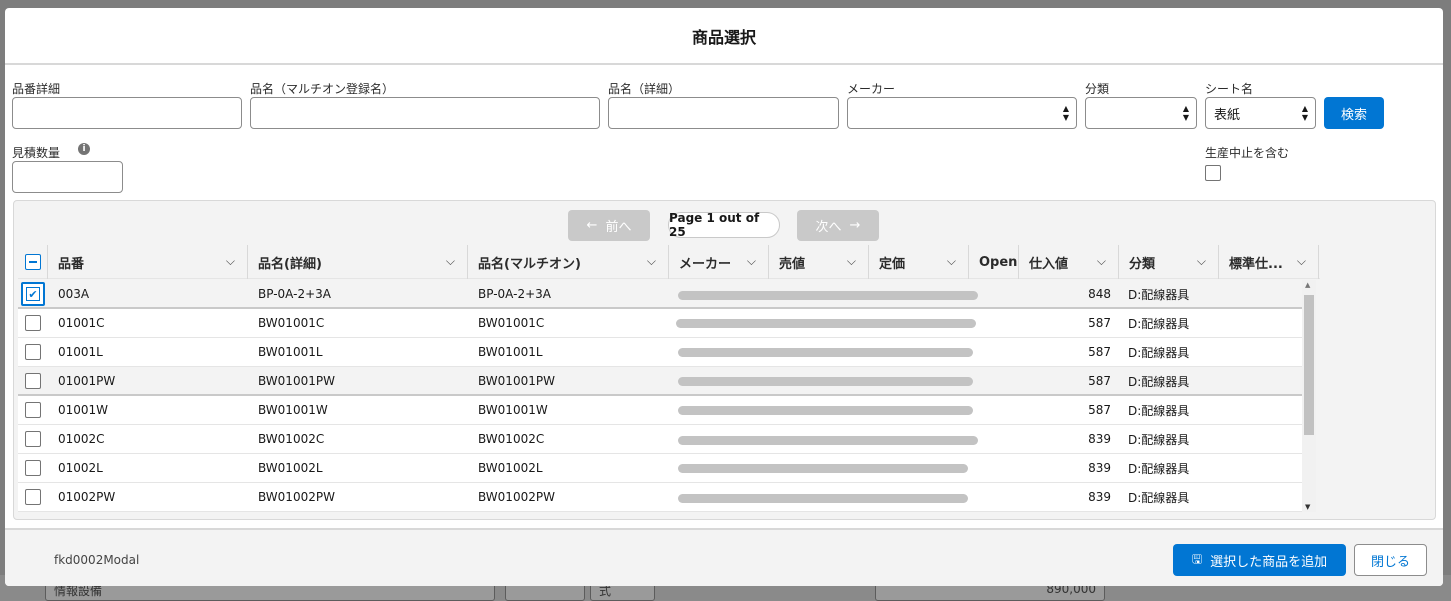  Describe the element at coordinates (892, 264) in the screenshot. I see `column-header-label: 定価` at that location.